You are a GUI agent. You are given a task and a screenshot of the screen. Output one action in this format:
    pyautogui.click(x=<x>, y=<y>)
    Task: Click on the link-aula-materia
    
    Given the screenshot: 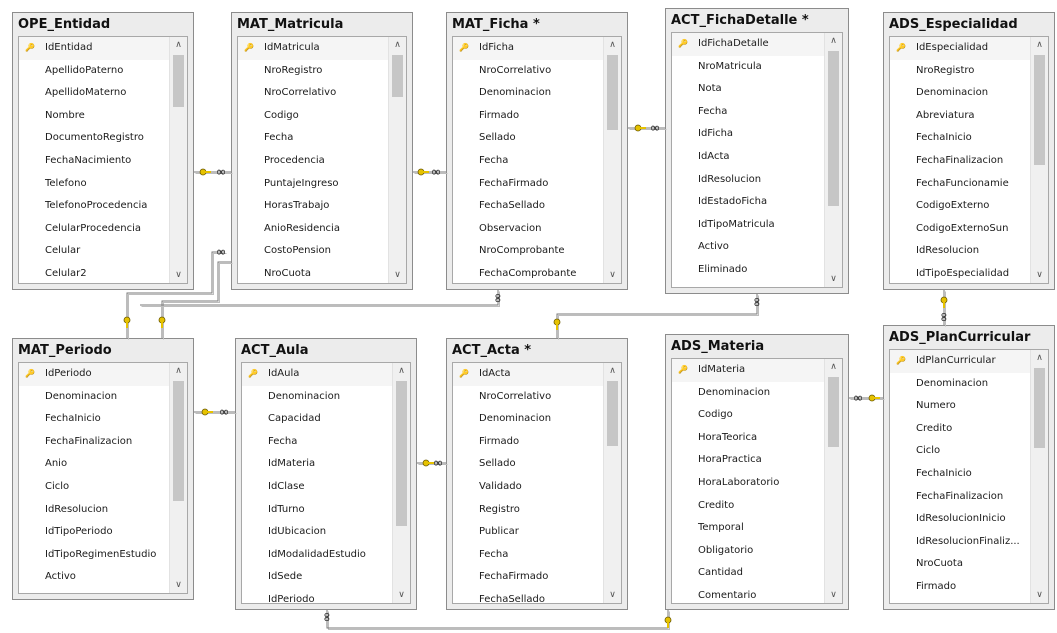 What is the action you would take?
    pyautogui.click(x=497, y=619)
    